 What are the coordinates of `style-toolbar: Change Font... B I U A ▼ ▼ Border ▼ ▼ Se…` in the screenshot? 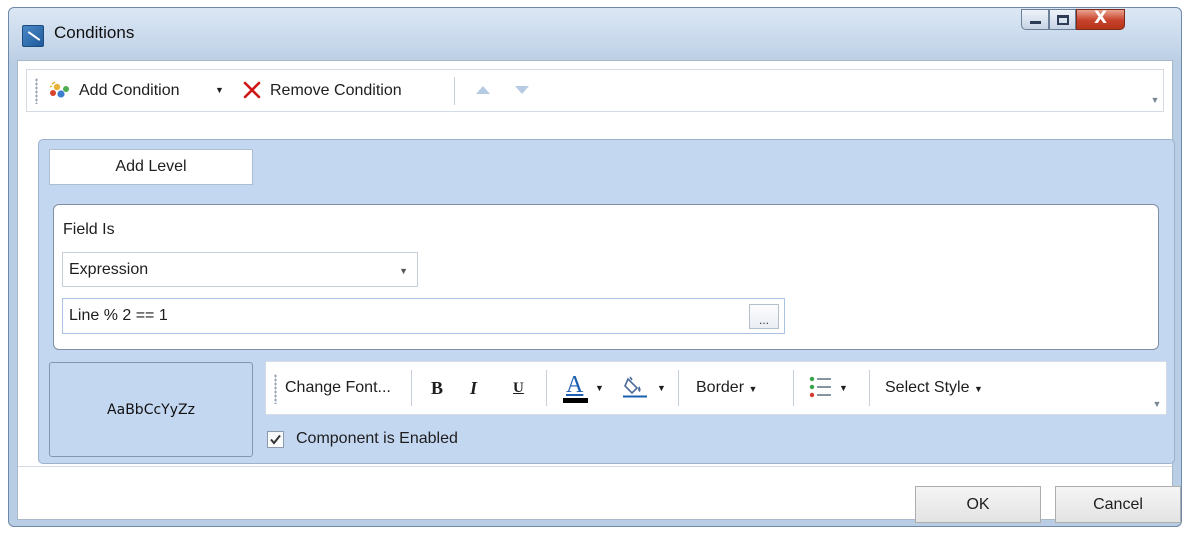 It's located at (716, 388).